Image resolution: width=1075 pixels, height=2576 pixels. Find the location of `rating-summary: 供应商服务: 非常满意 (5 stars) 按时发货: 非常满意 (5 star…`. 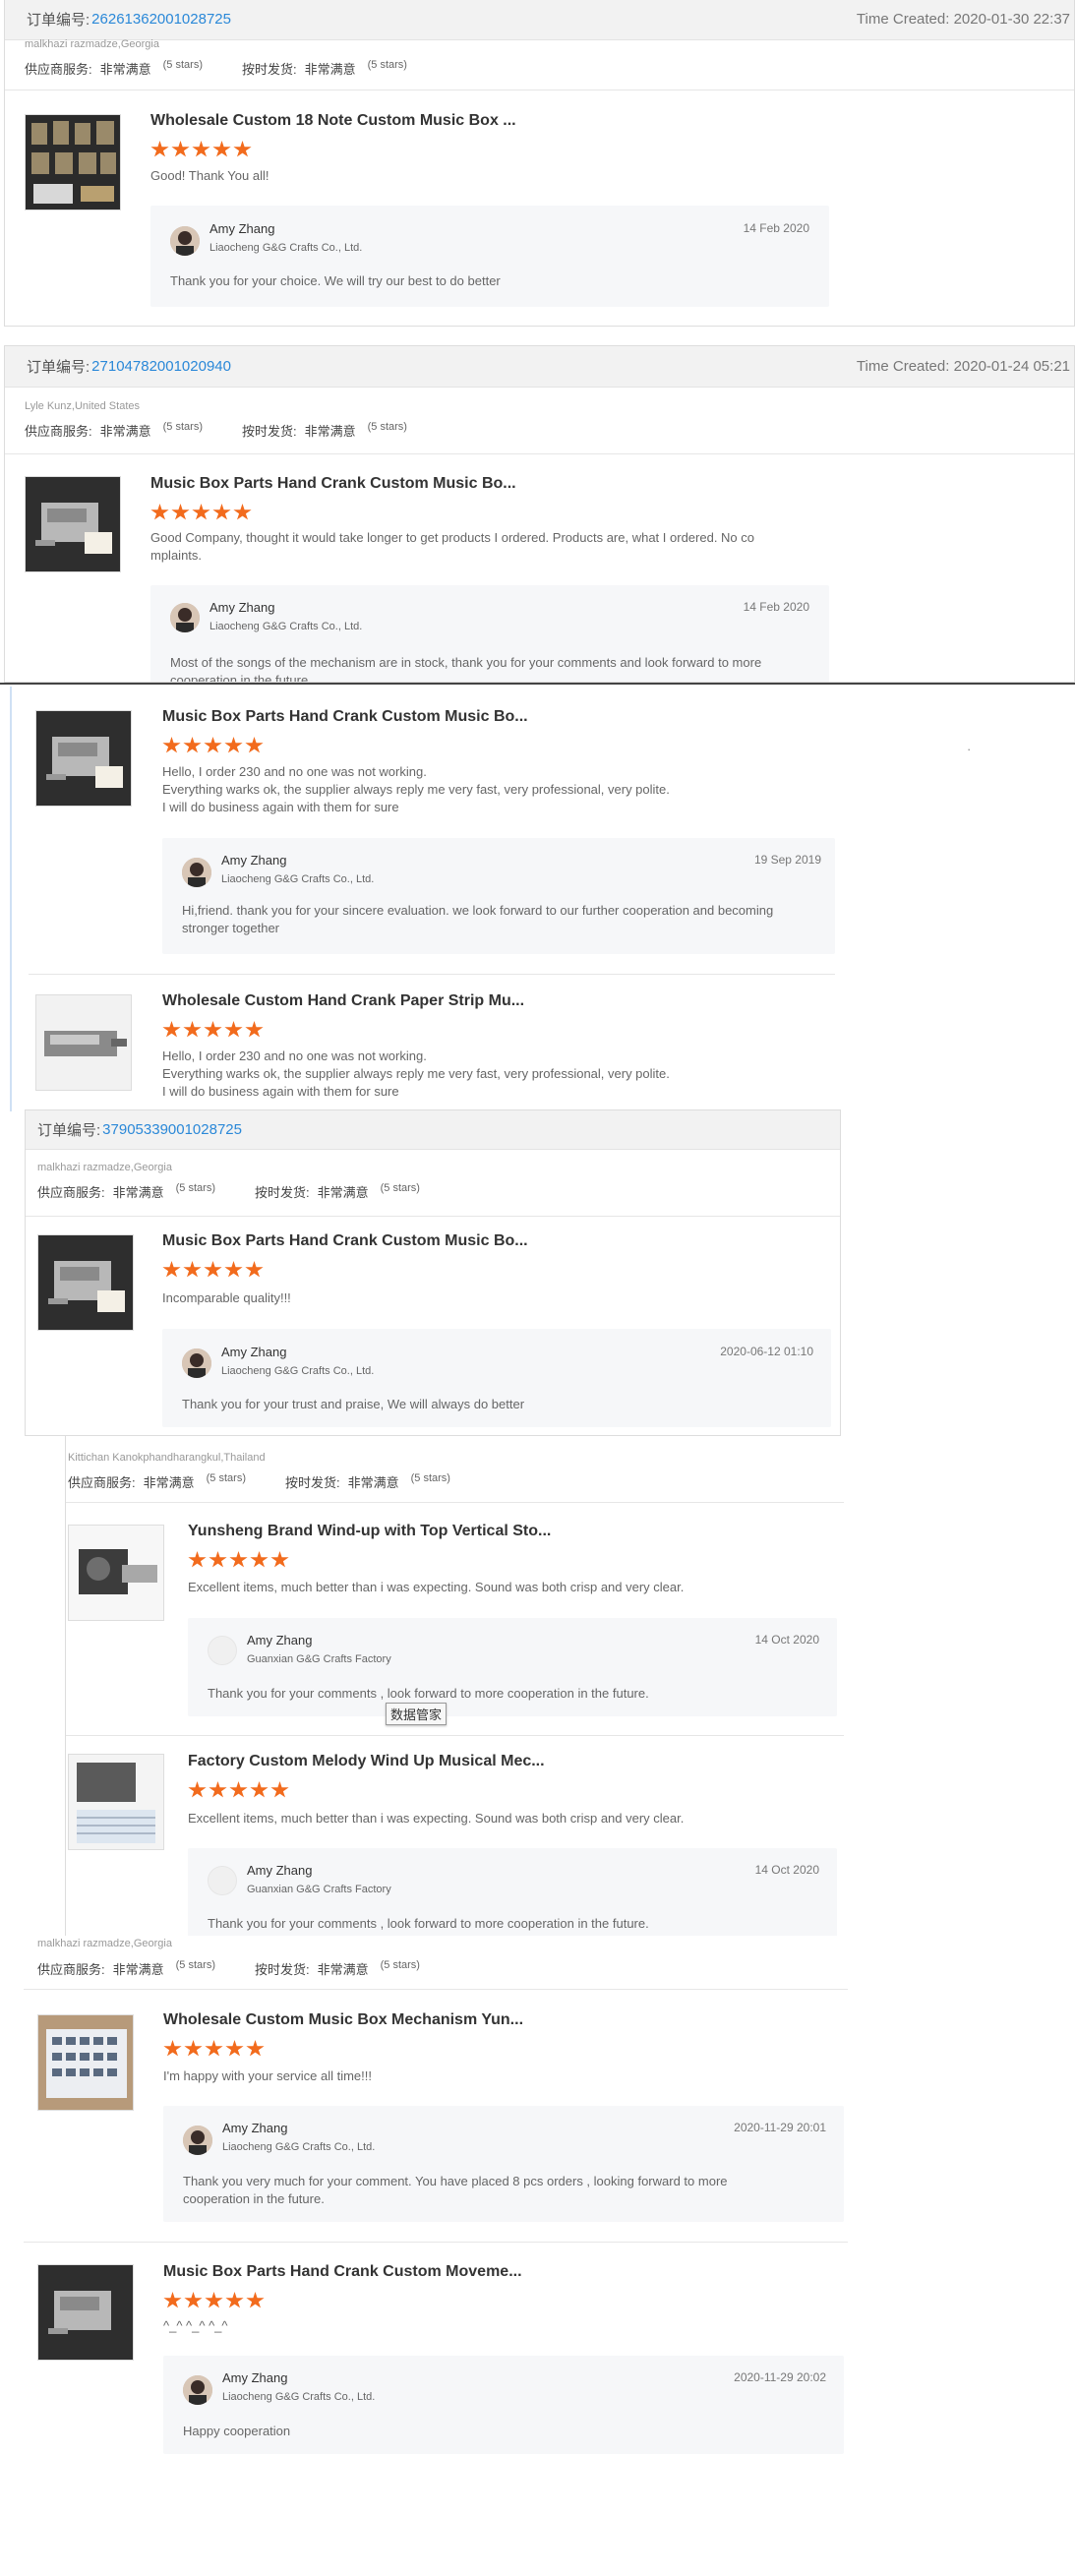

rating-summary: 供应商服务: 非常满意 (5 stars) 按时发货: 非常满意 (5 star… is located at coordinates (228, 1969).